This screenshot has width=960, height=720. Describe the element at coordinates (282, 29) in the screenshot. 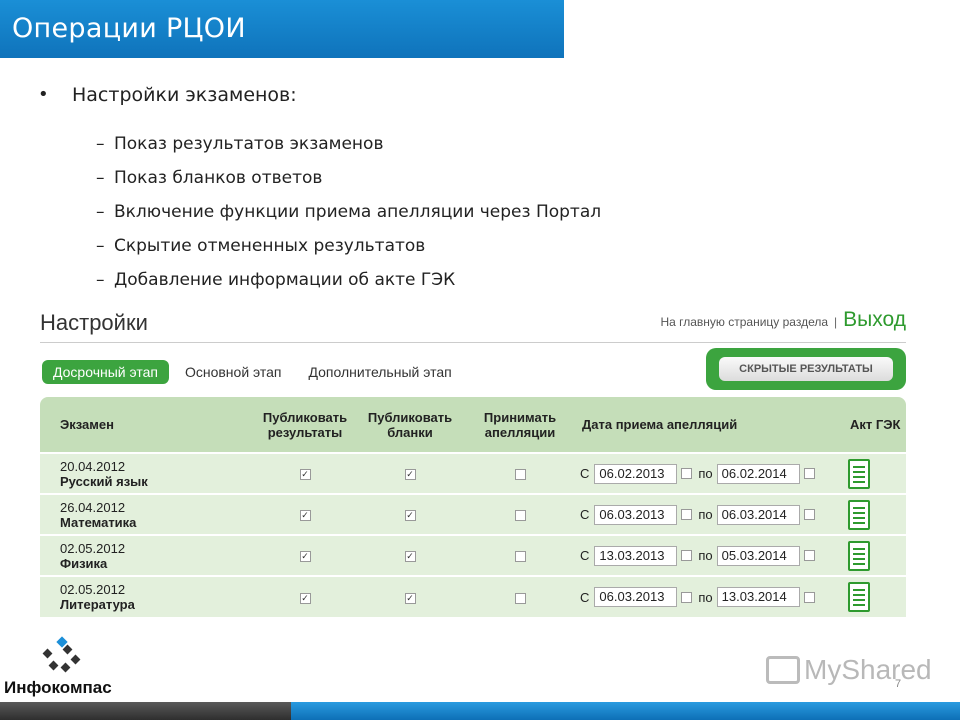

I see `slide-title-bar: Операции РЦОИ` at that location.